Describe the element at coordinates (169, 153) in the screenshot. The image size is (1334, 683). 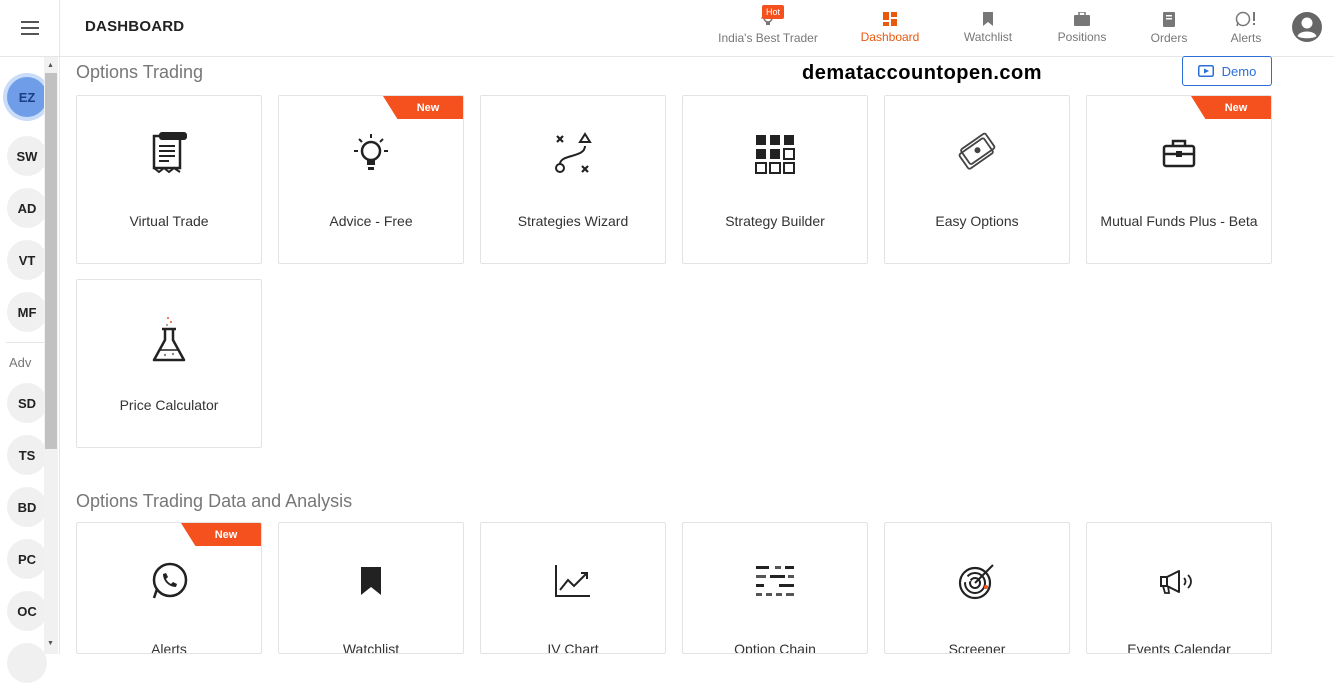
I see `receipt-icon` at that location.